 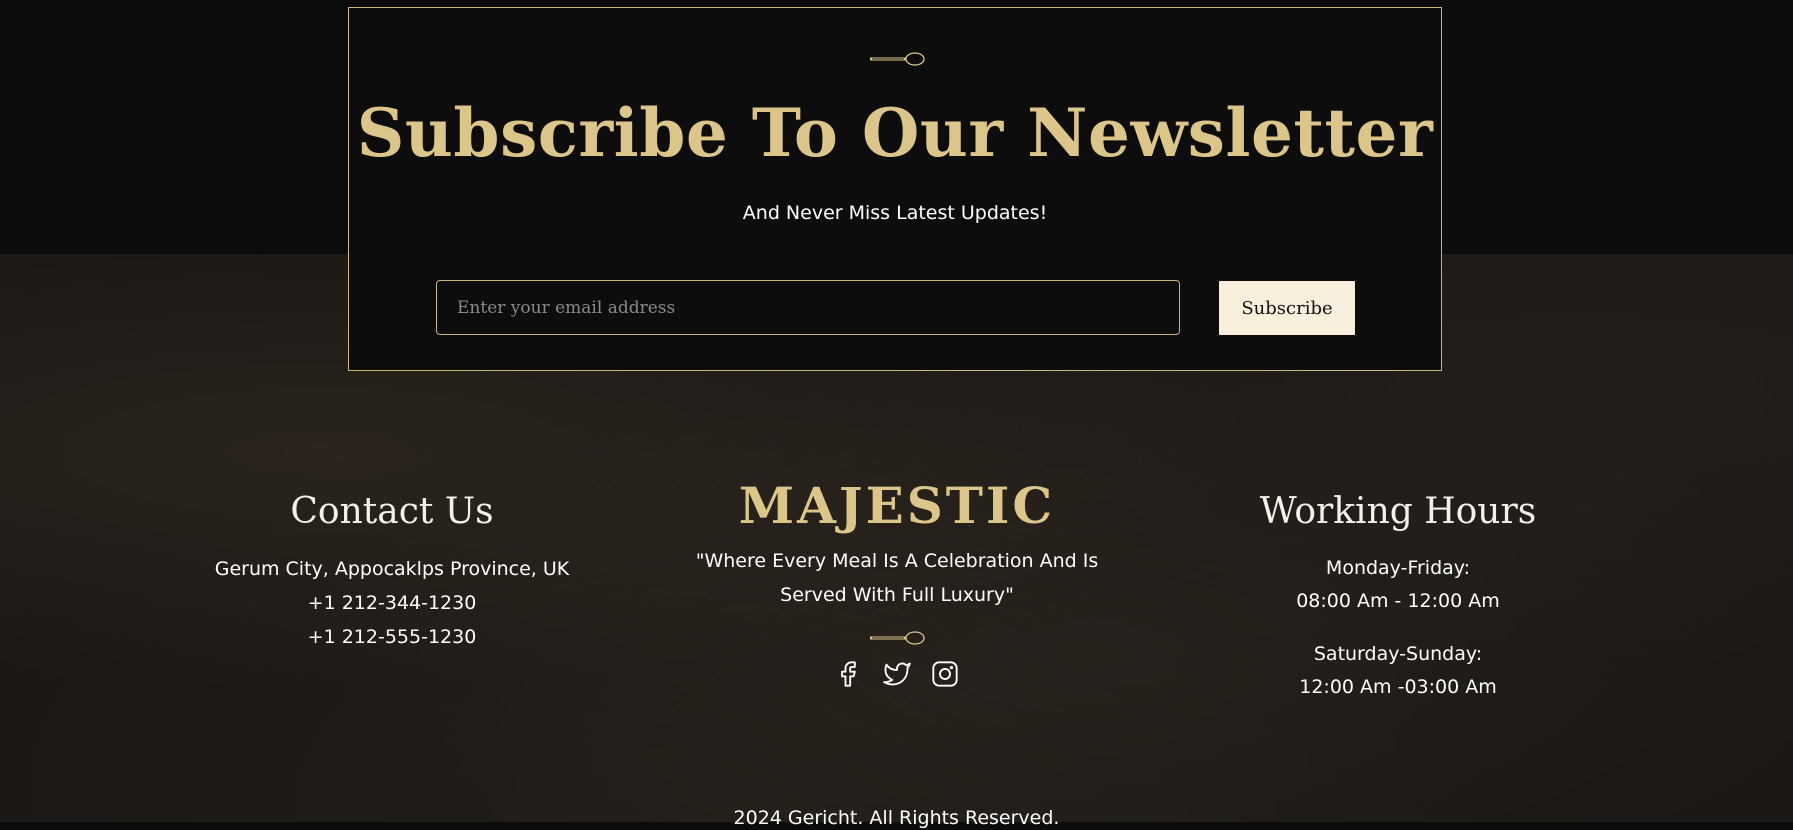 What do you see at coordinates (392, 603) in the screenshot?
I see `contact-phone-1: +1 212-344-1230` at bounding box center [392, 603].